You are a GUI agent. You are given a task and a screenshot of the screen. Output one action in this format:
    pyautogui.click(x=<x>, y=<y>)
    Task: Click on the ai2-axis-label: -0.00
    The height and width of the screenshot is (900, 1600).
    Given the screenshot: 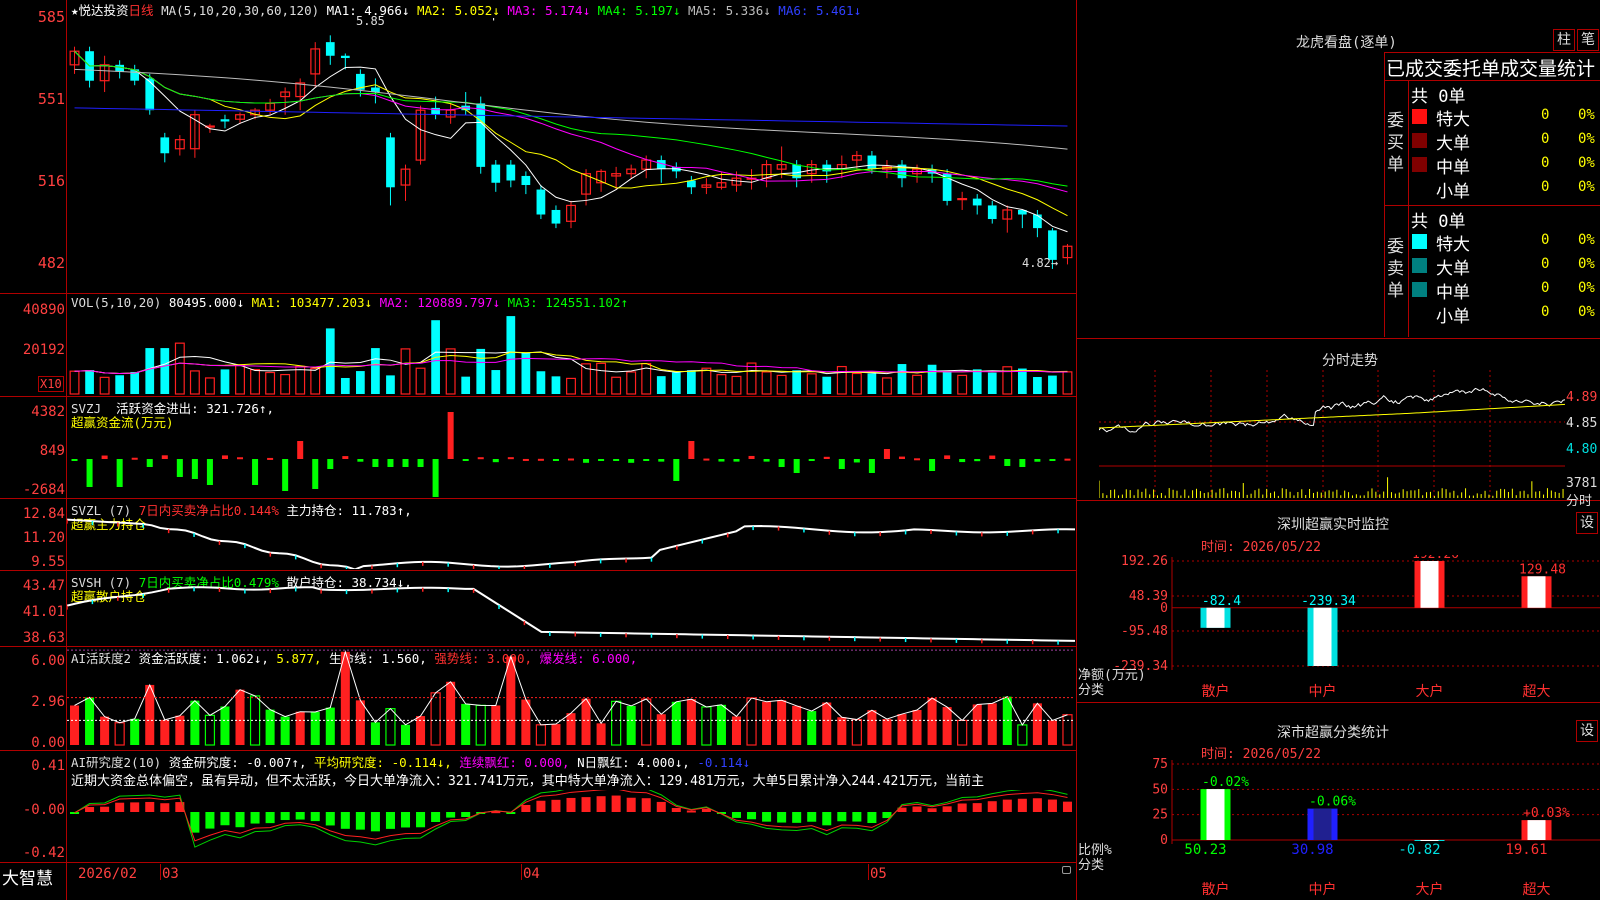 What is the action you would take?
    pyautogui.click(x=43, y=810)
    